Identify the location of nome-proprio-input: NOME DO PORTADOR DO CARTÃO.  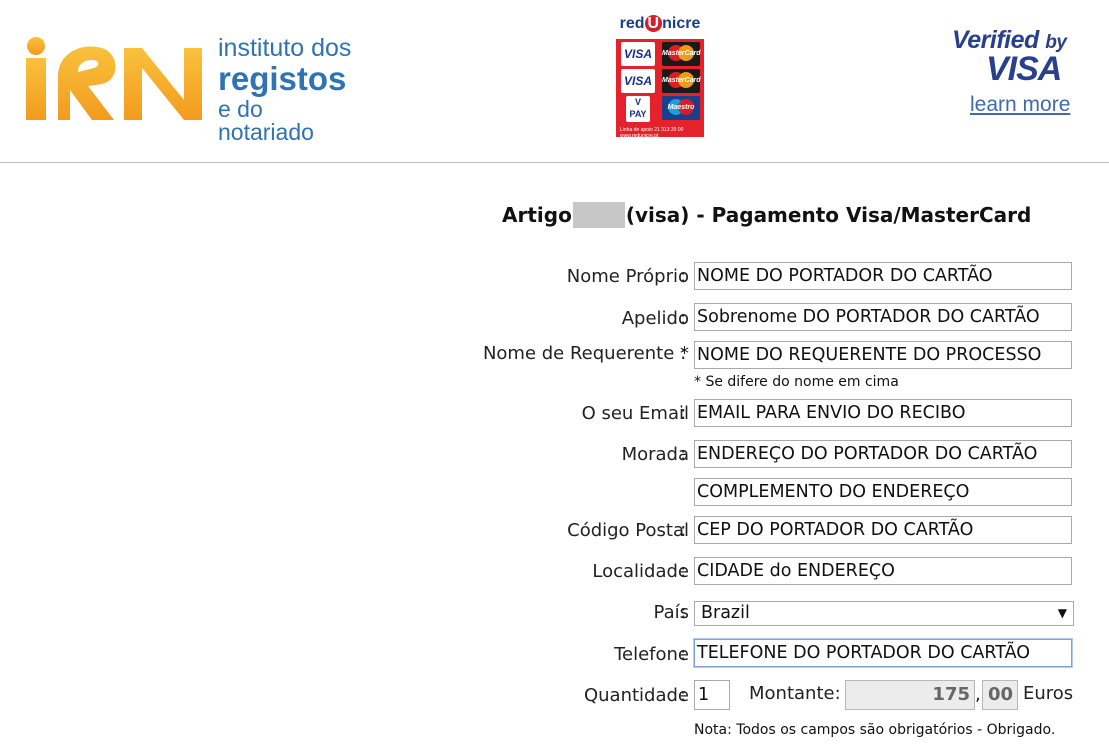
(883, 276).